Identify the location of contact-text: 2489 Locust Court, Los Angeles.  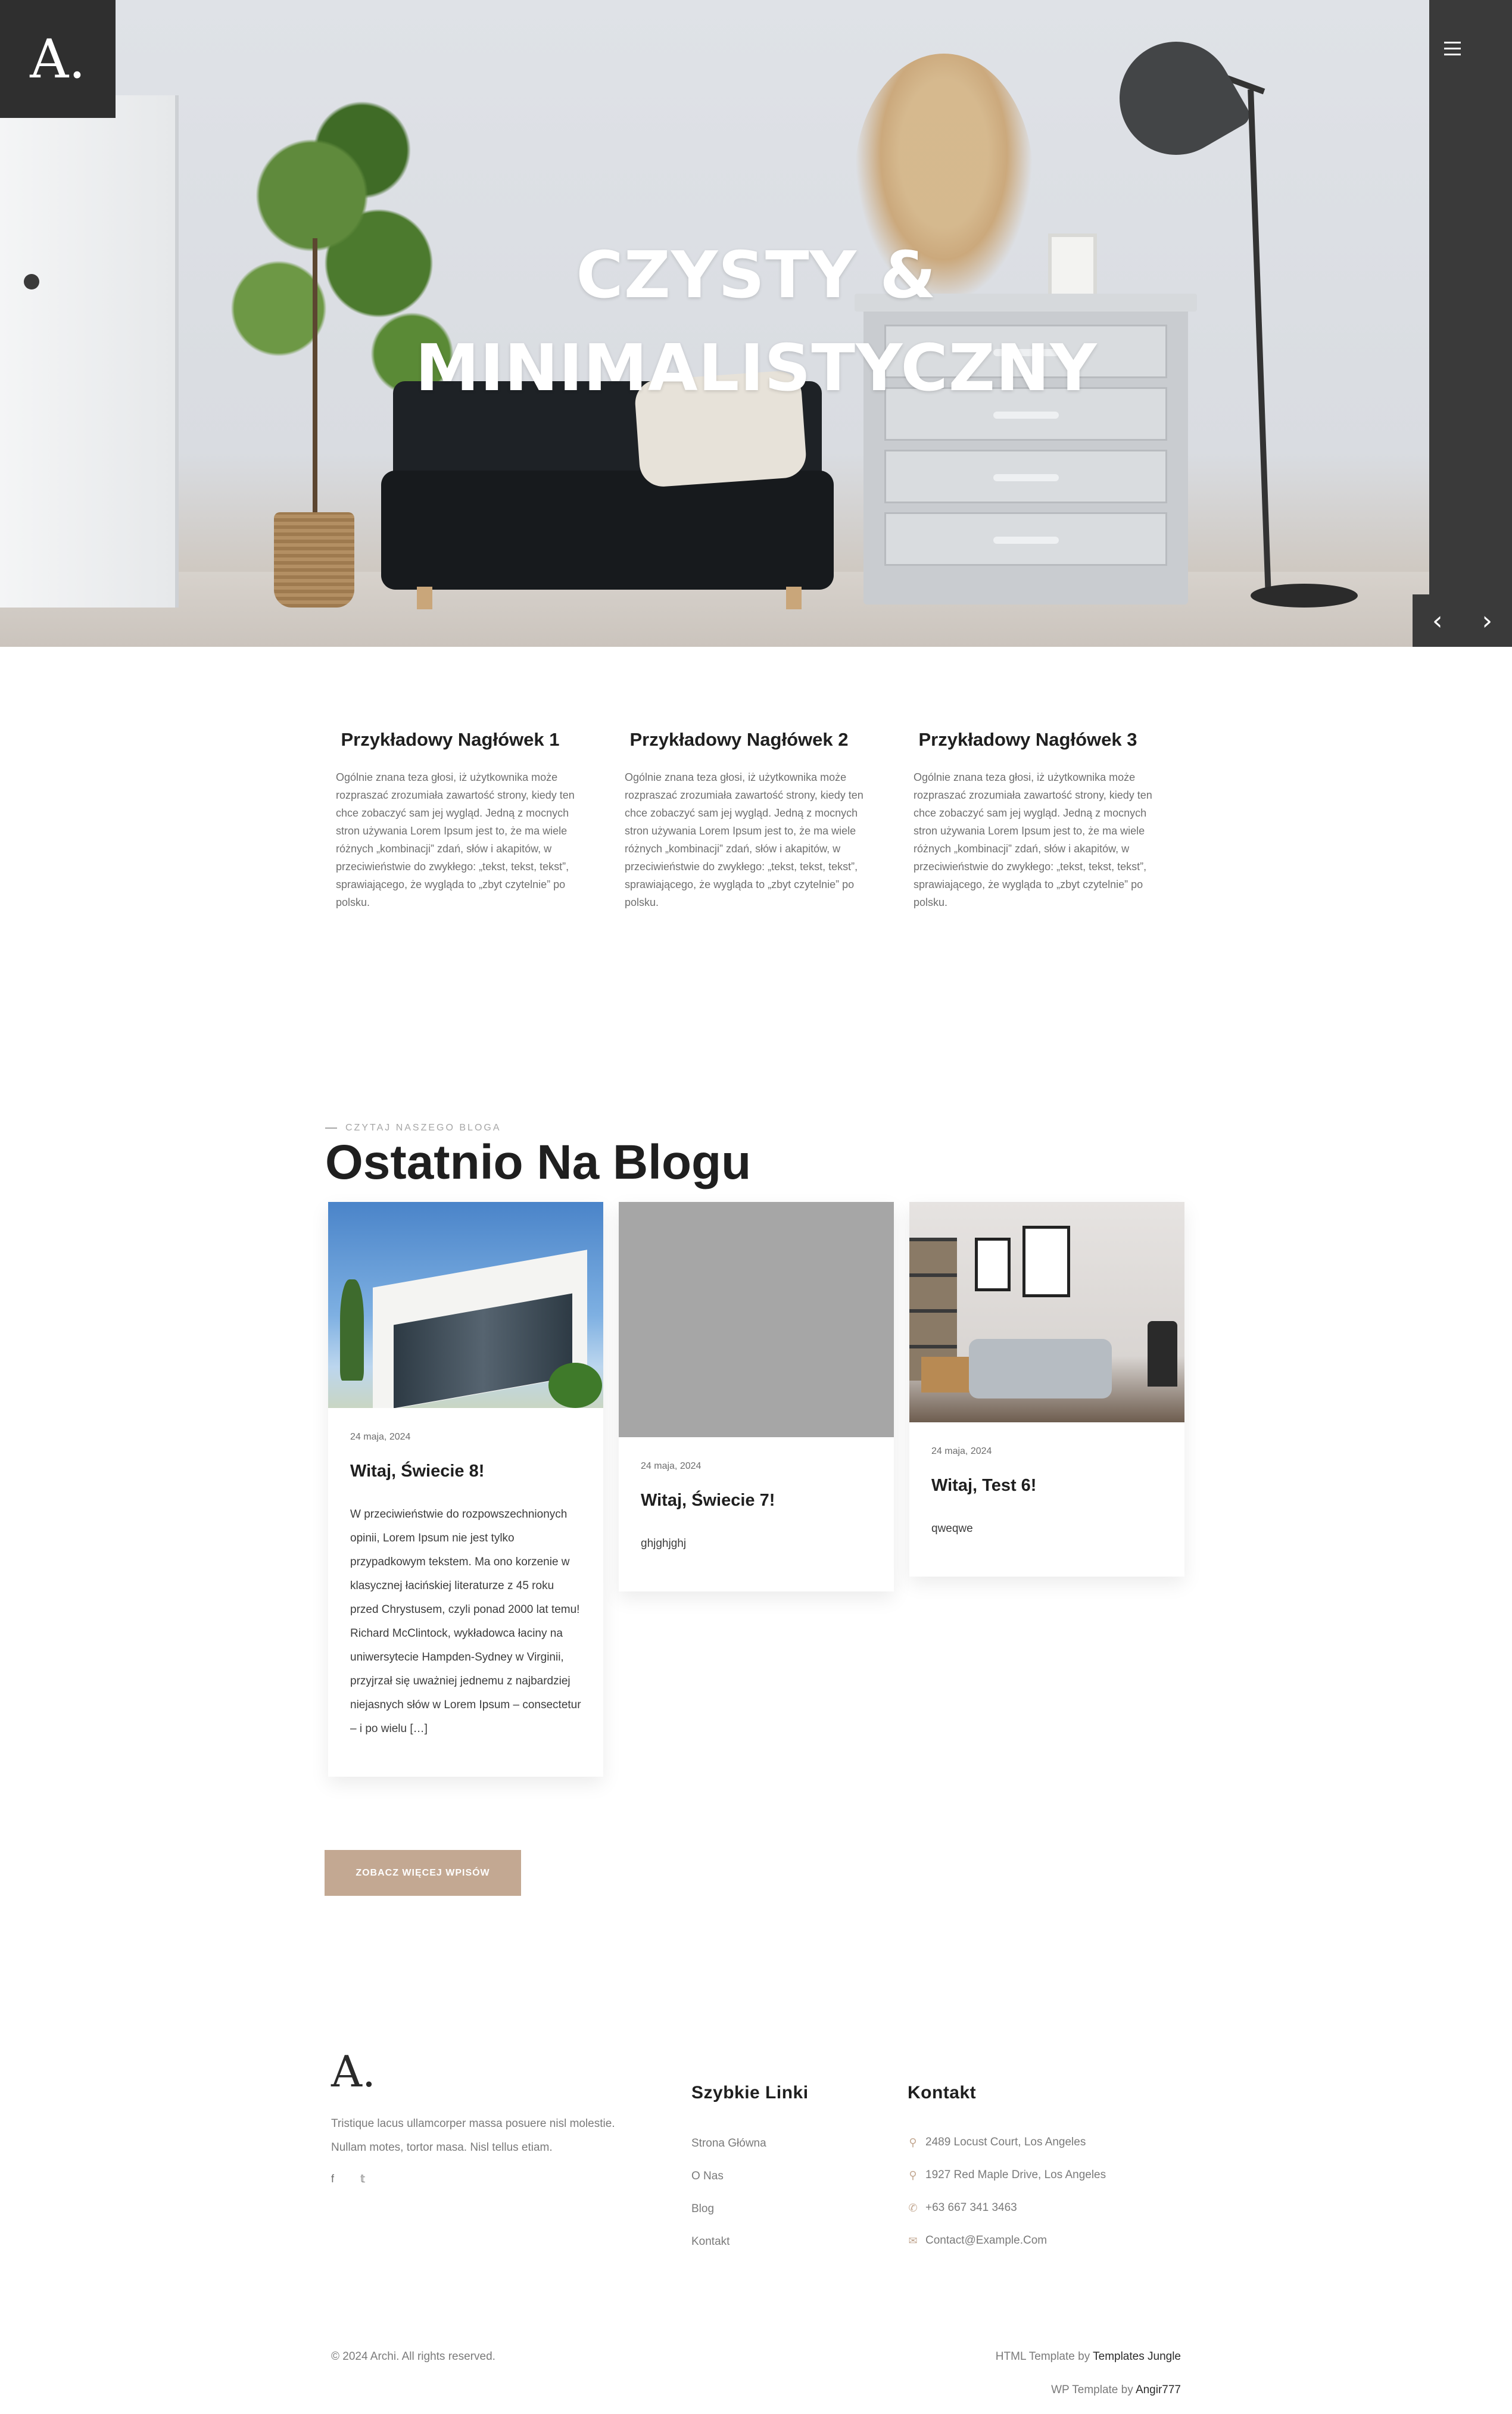
(1005, 2142).